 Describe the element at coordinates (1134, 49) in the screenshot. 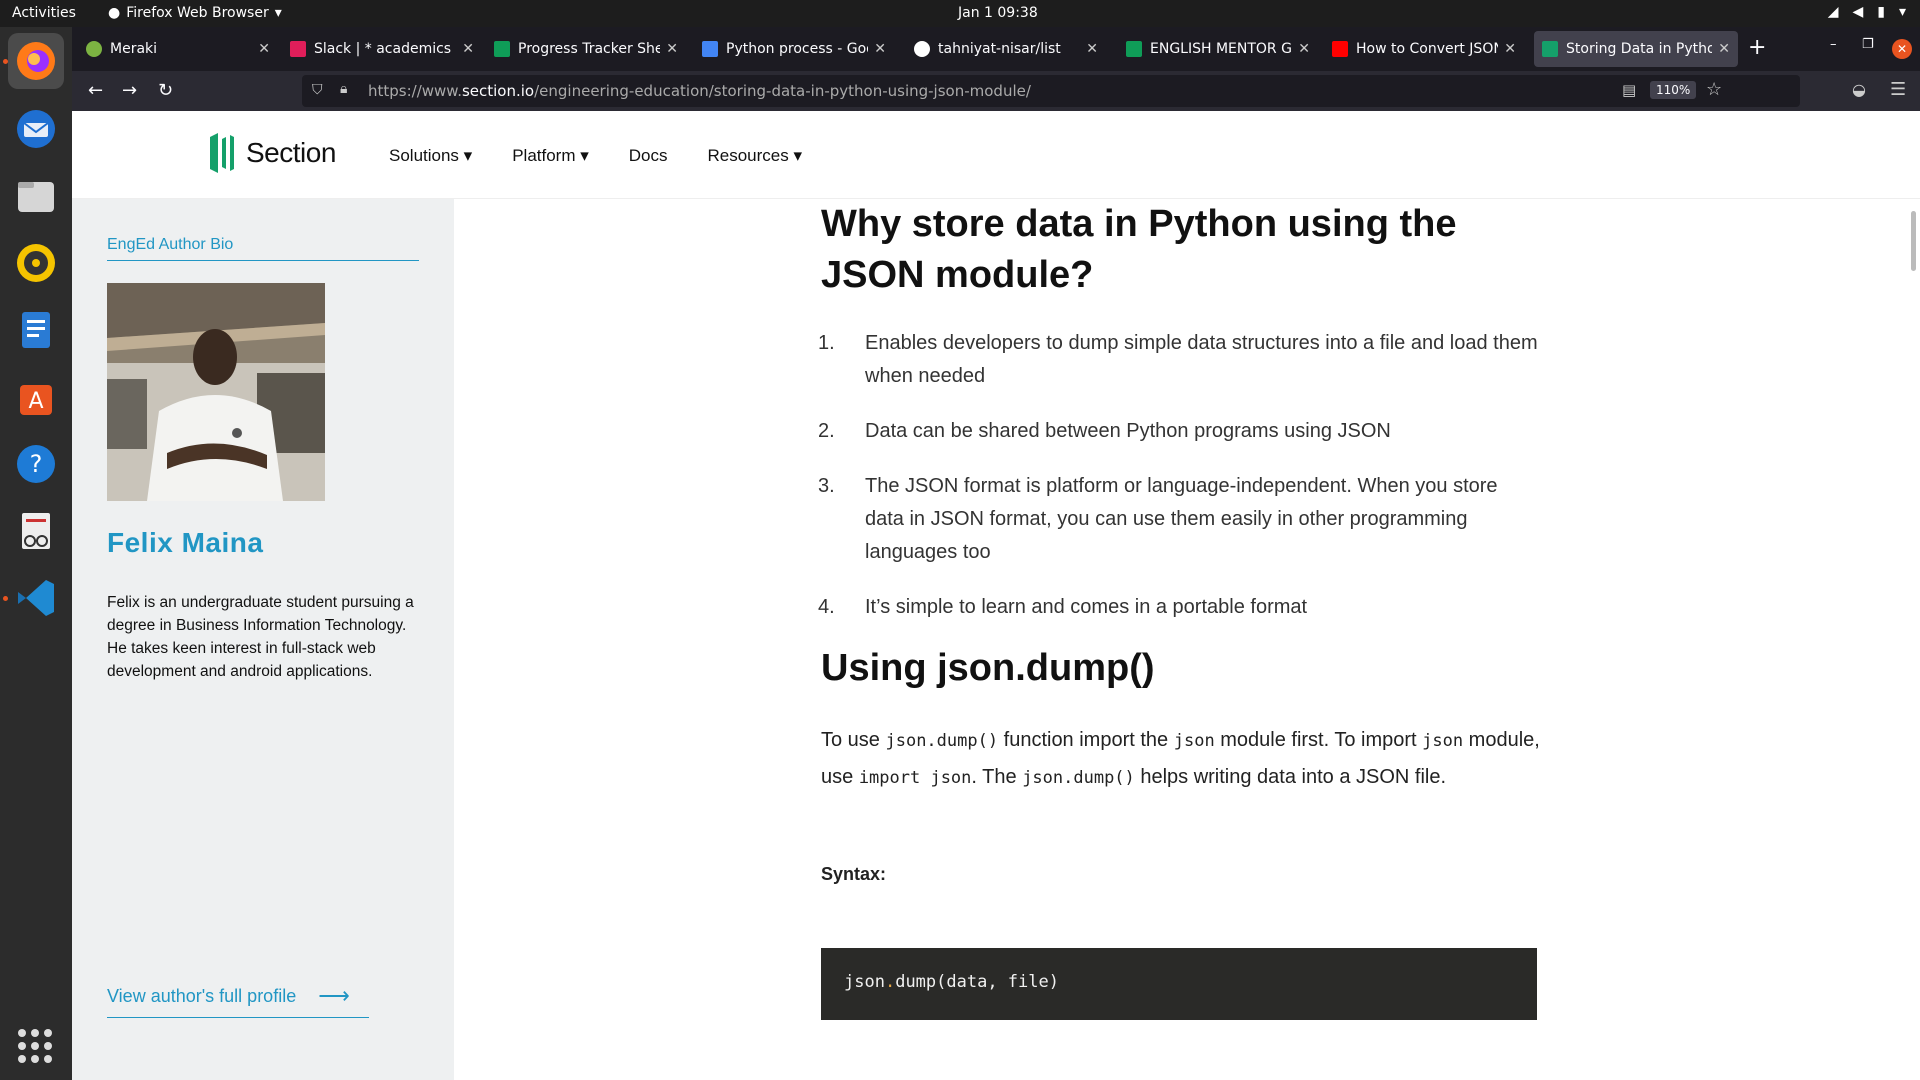

I see `sheets-favicon-icon` at that location.